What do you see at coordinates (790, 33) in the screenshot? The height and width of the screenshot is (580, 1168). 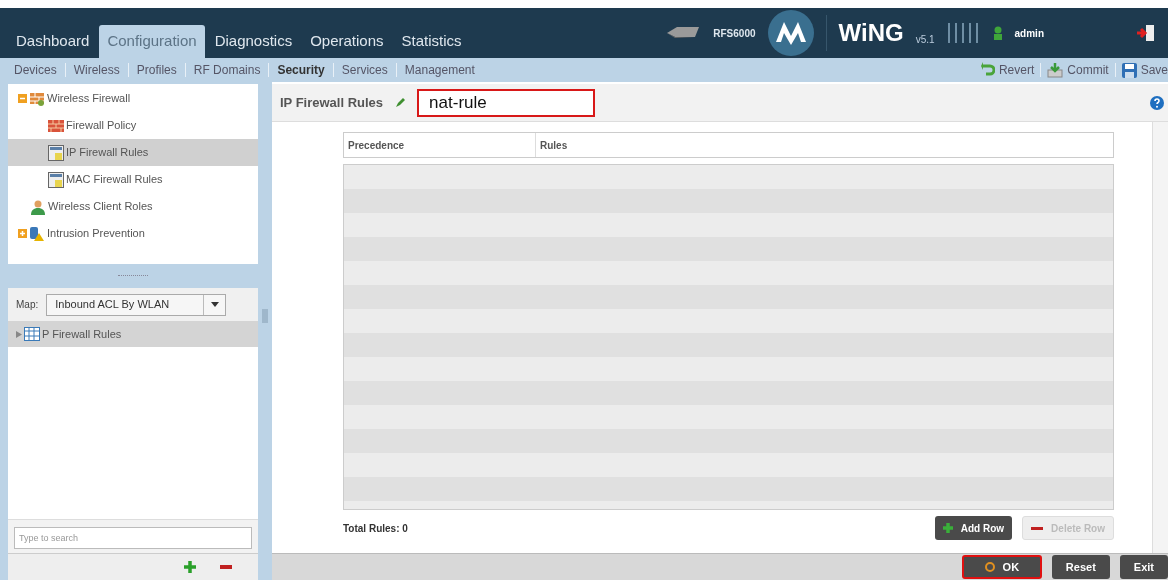 I see `logo-icon` at bounding box center [790, 33].